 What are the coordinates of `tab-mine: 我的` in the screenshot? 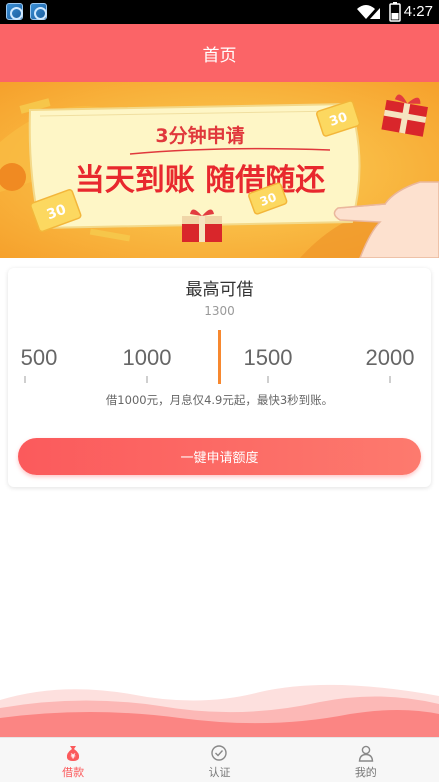 It's located at (366, 760).